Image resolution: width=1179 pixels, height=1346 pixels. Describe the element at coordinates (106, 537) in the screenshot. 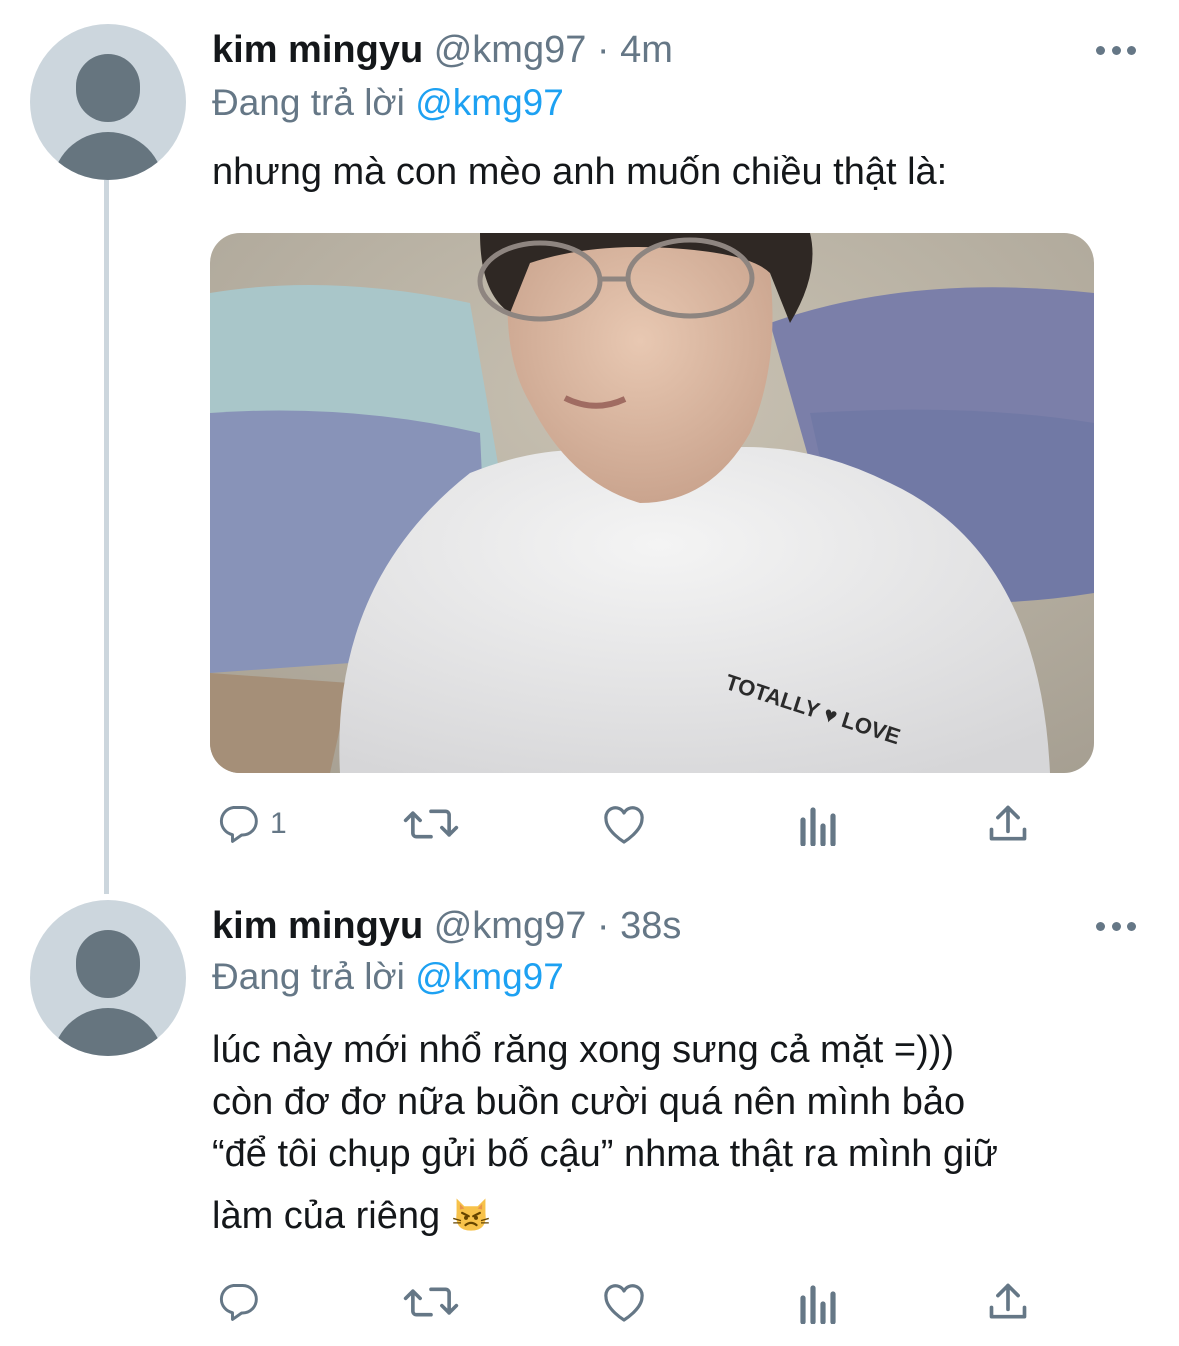

I see `thread-line` at that location.